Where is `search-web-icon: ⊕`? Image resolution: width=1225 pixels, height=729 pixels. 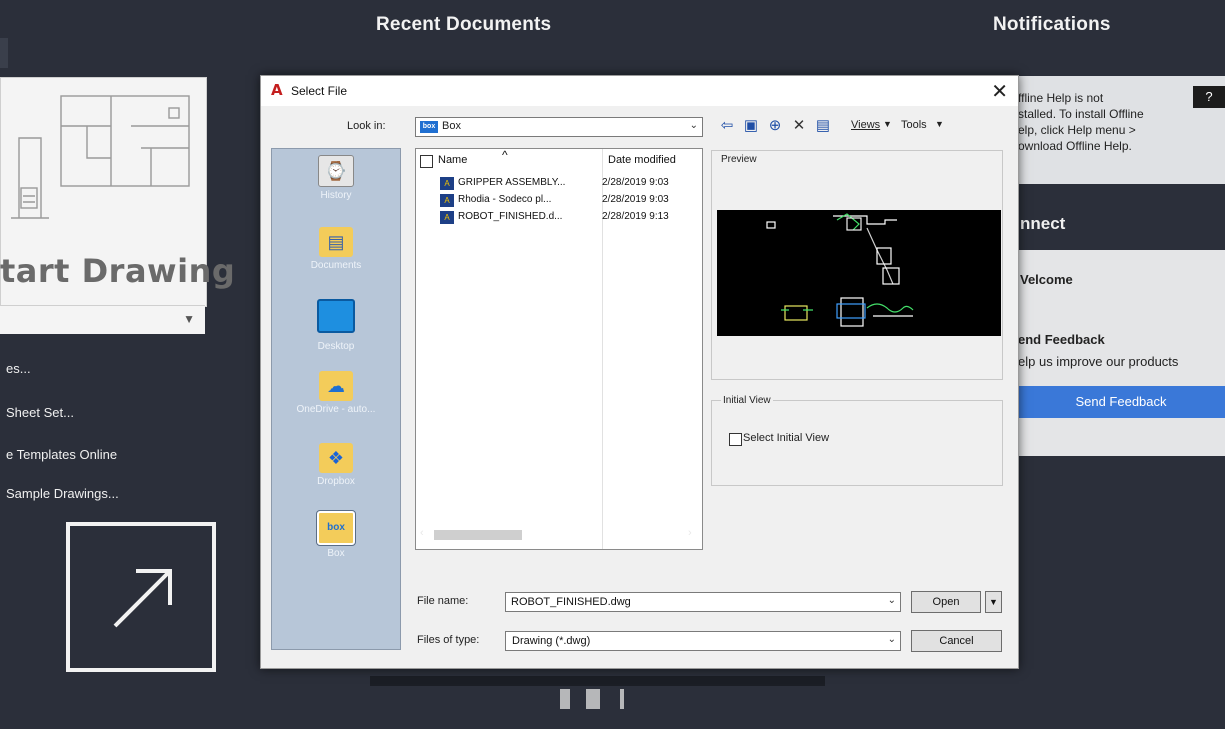 search-web-icon: ⊕ is located at coordinates (775, 126).